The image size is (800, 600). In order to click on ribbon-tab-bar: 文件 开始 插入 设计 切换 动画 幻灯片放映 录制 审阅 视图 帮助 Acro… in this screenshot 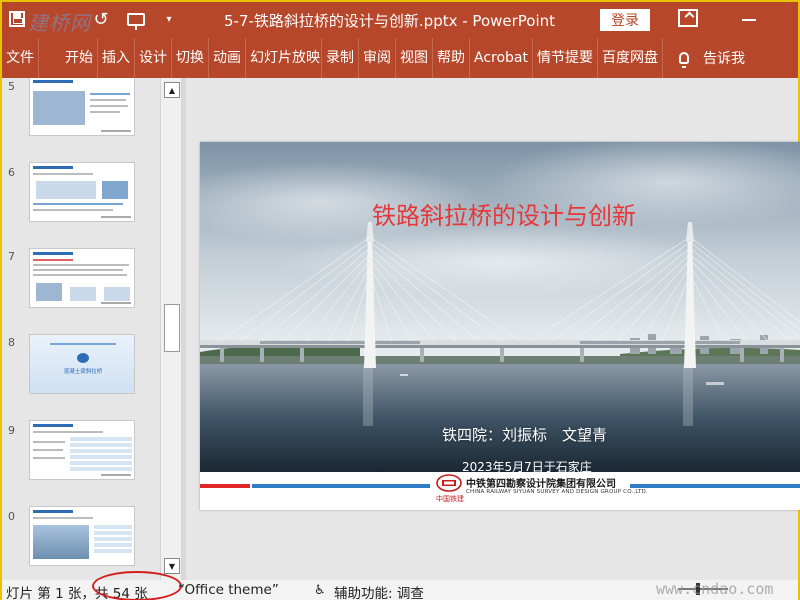, I will do `click(400, 58)`.